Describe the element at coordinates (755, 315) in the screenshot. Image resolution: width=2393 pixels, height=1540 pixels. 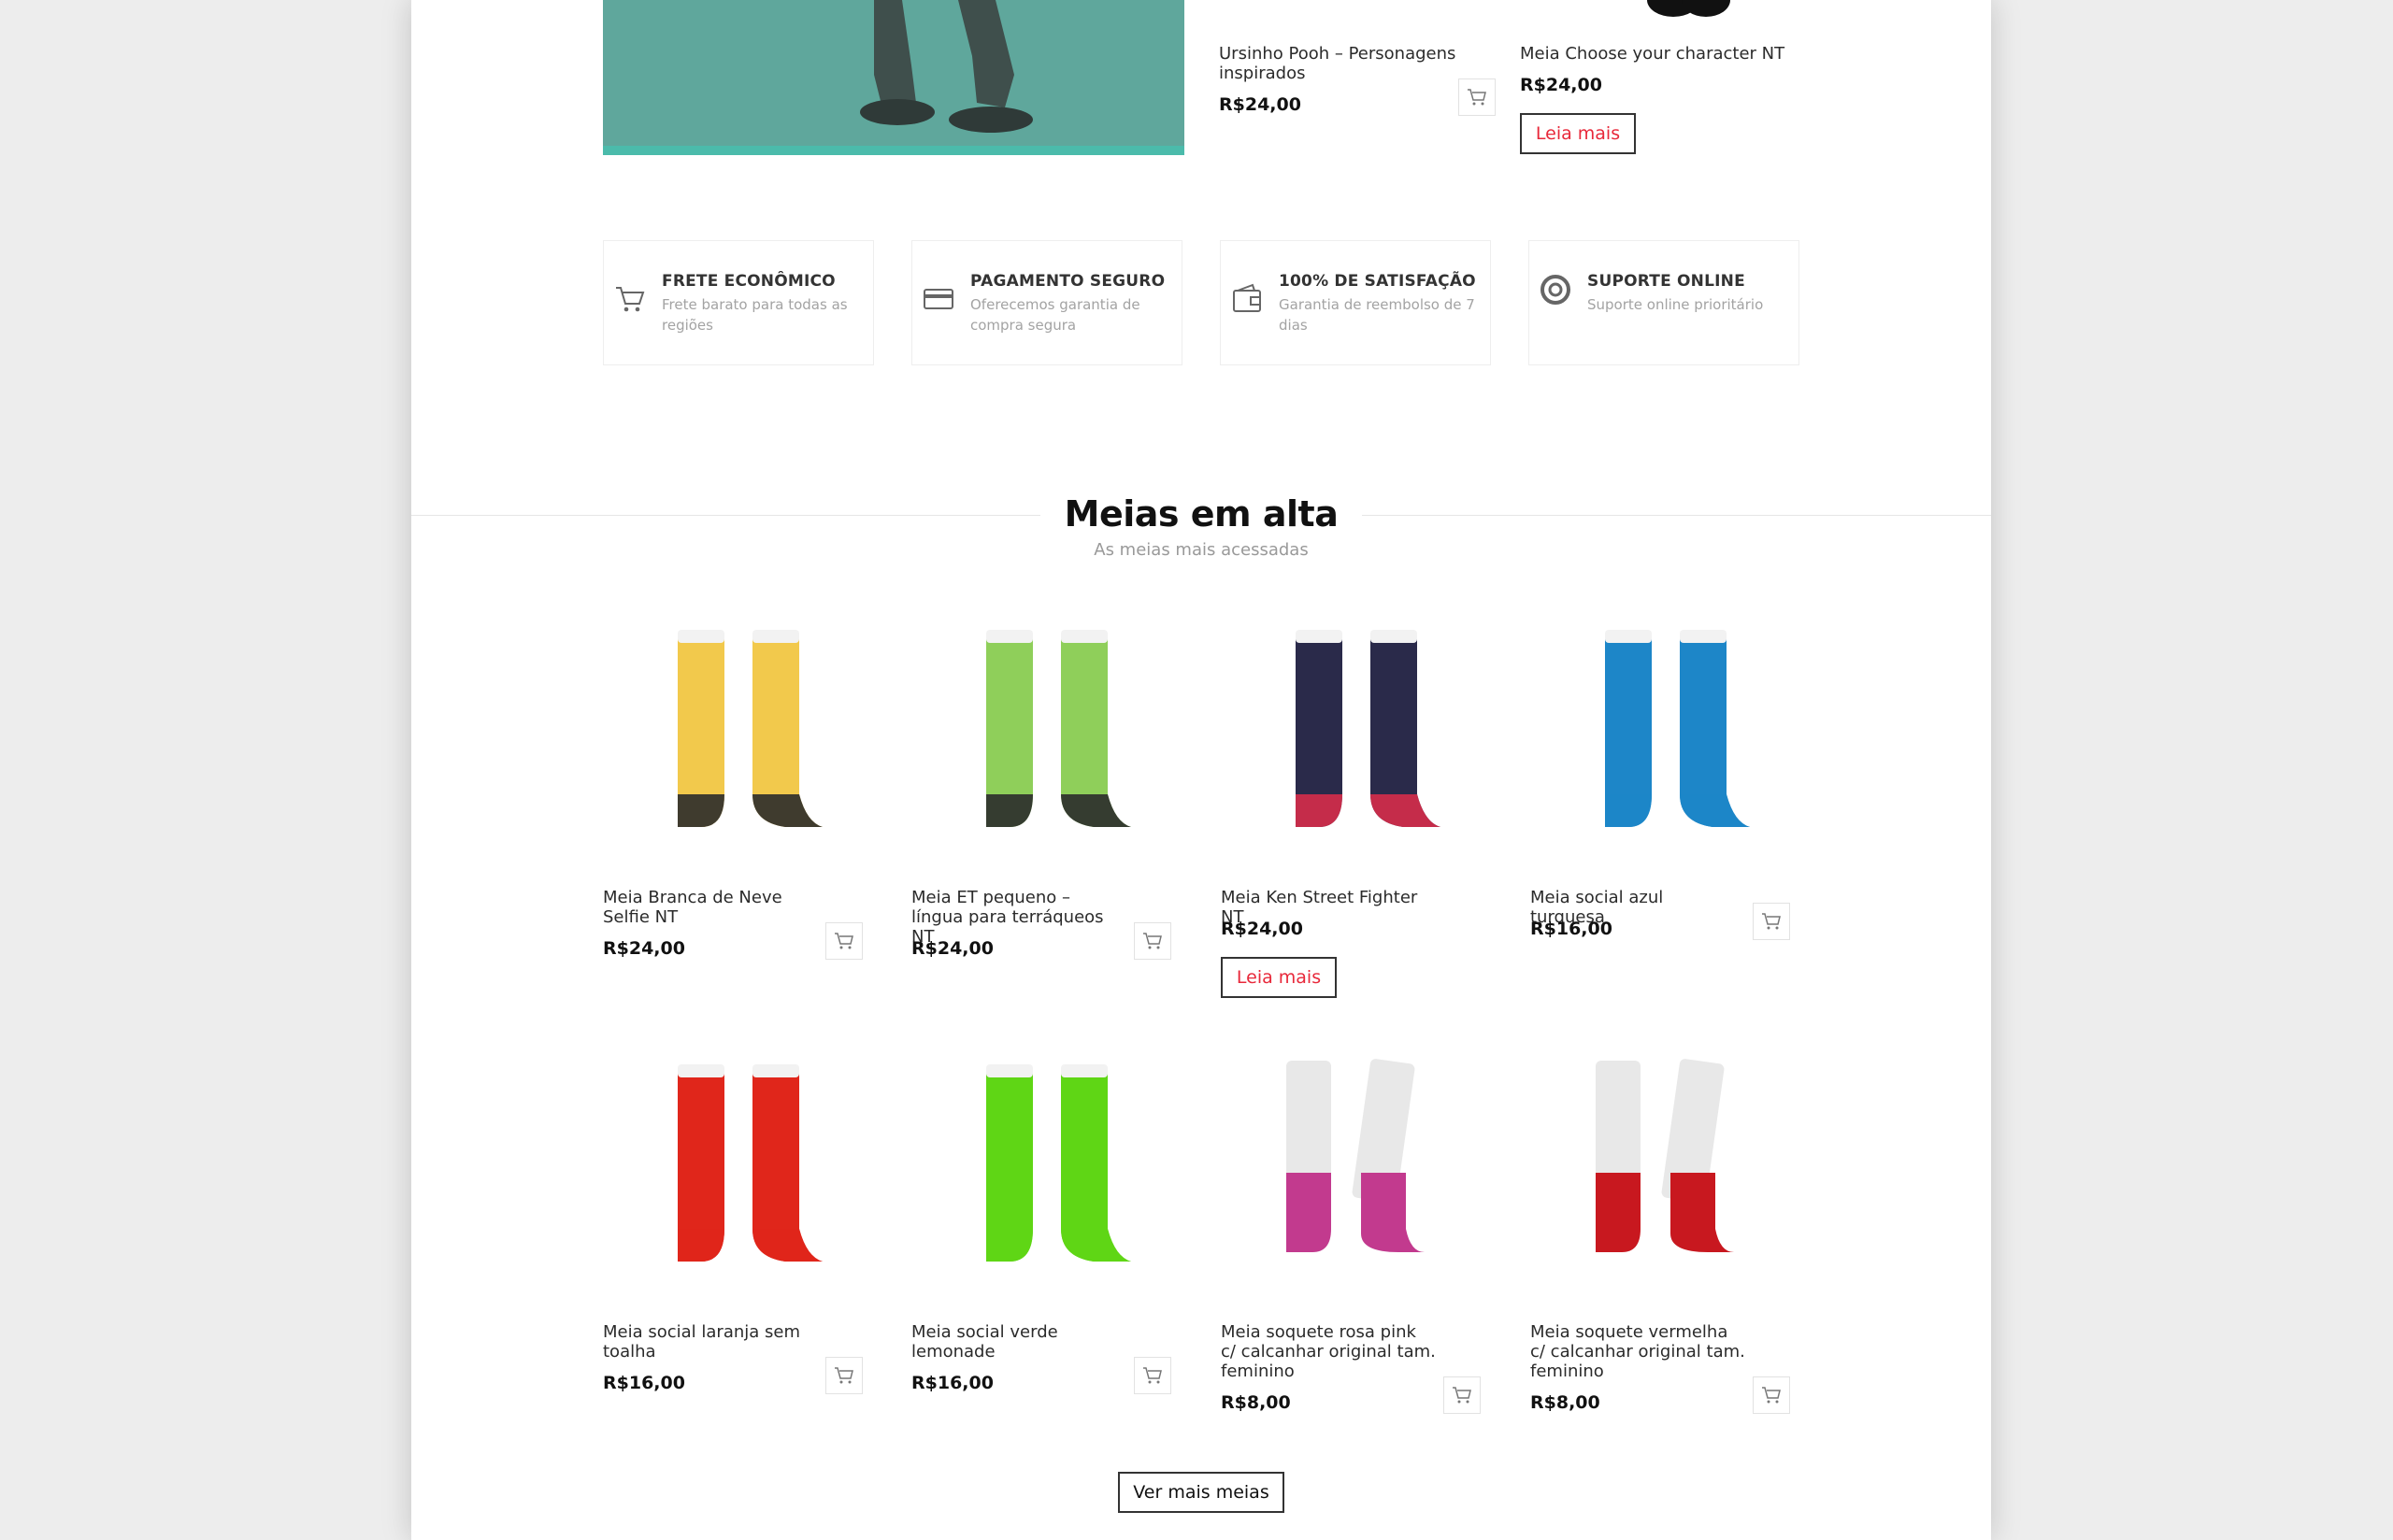
I see `feature-description: Frete barato para todas as regiões` at that location.